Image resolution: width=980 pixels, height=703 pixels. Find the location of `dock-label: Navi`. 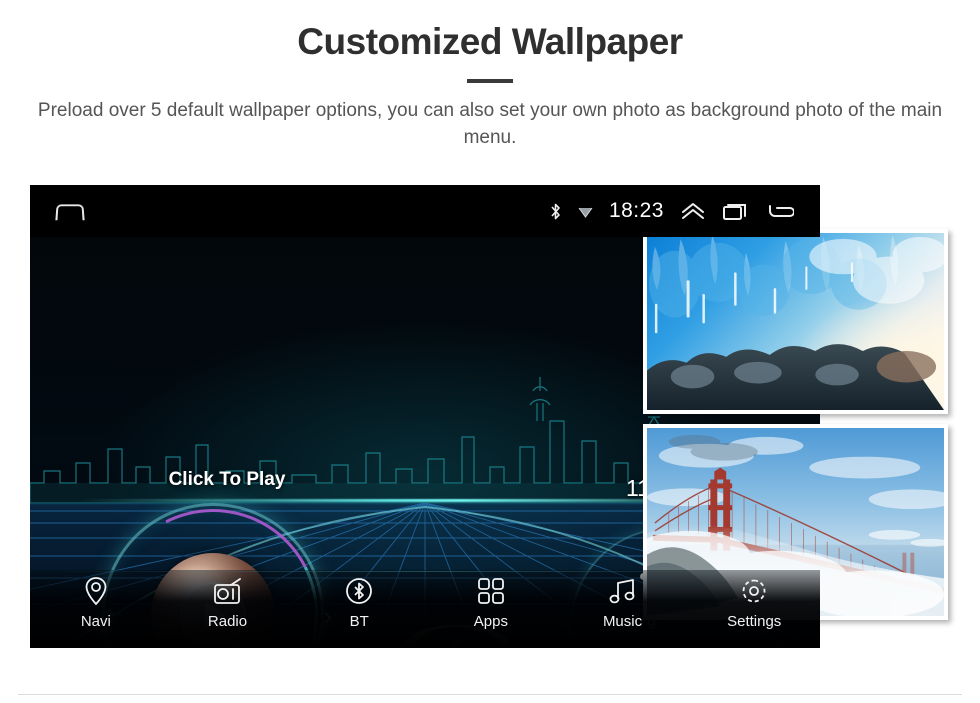

dock-label: Navi is located at coordinates (95, 621).